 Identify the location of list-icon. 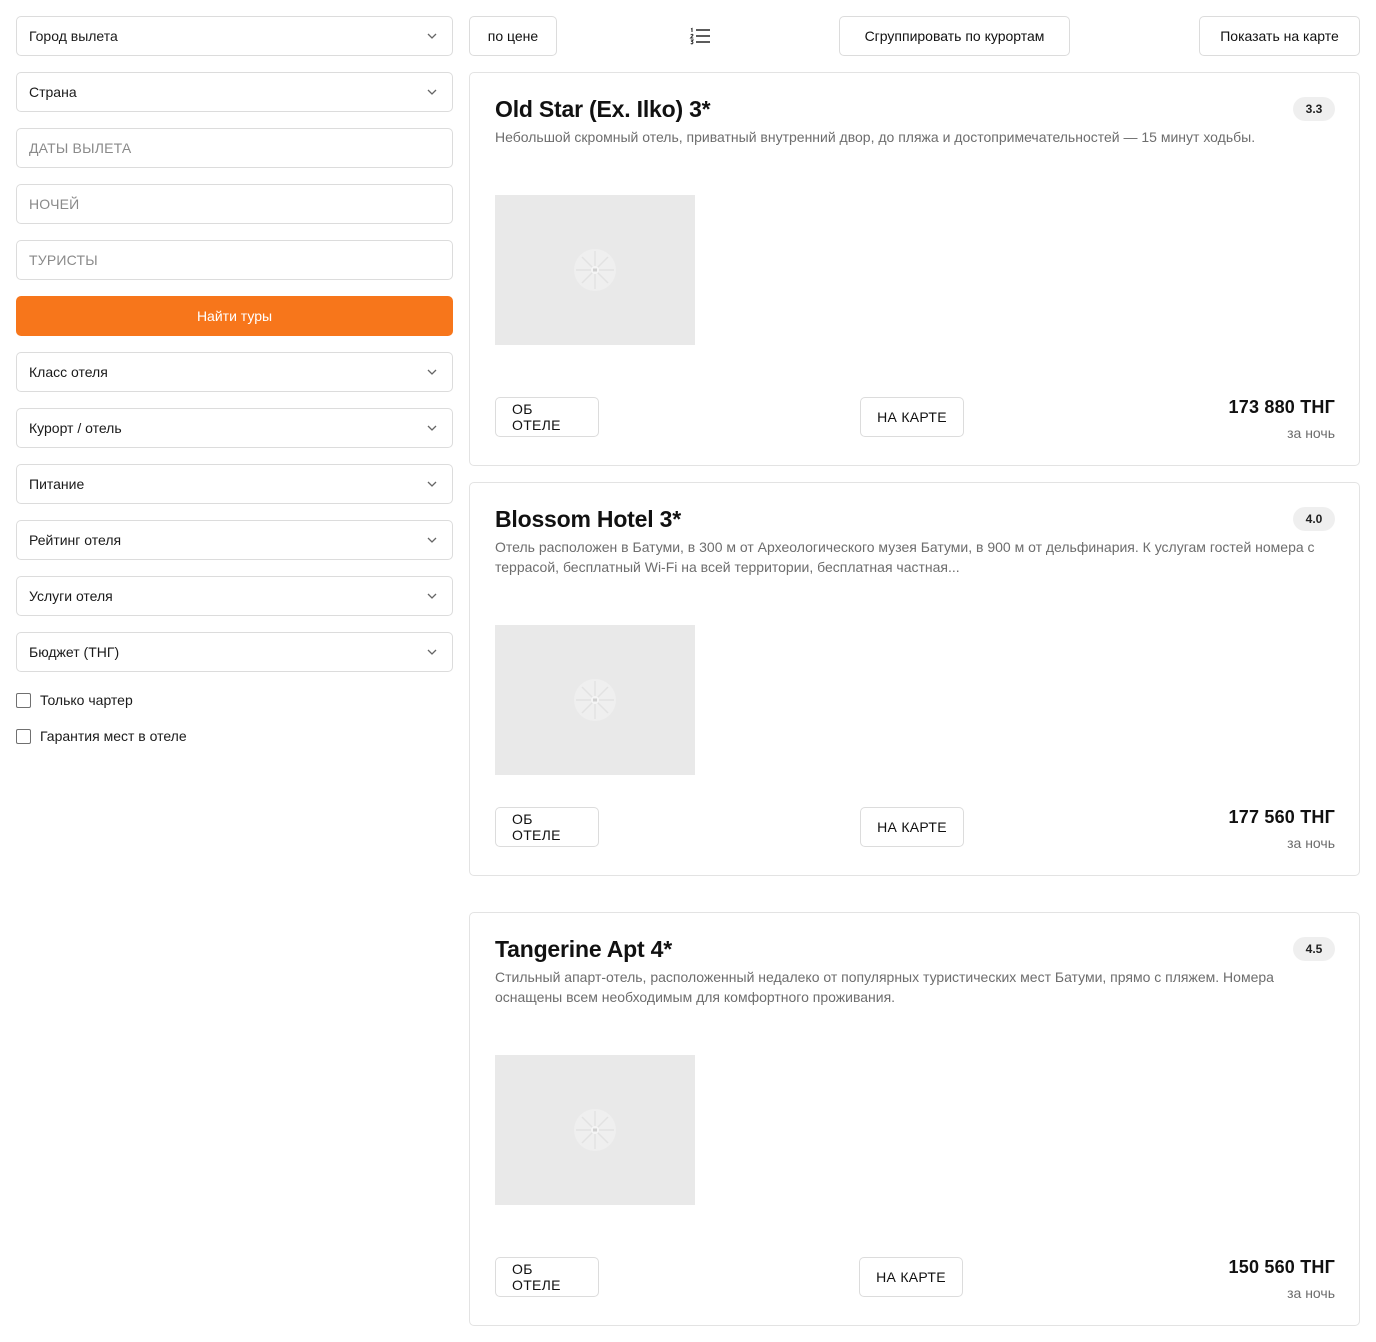
(699, 36).